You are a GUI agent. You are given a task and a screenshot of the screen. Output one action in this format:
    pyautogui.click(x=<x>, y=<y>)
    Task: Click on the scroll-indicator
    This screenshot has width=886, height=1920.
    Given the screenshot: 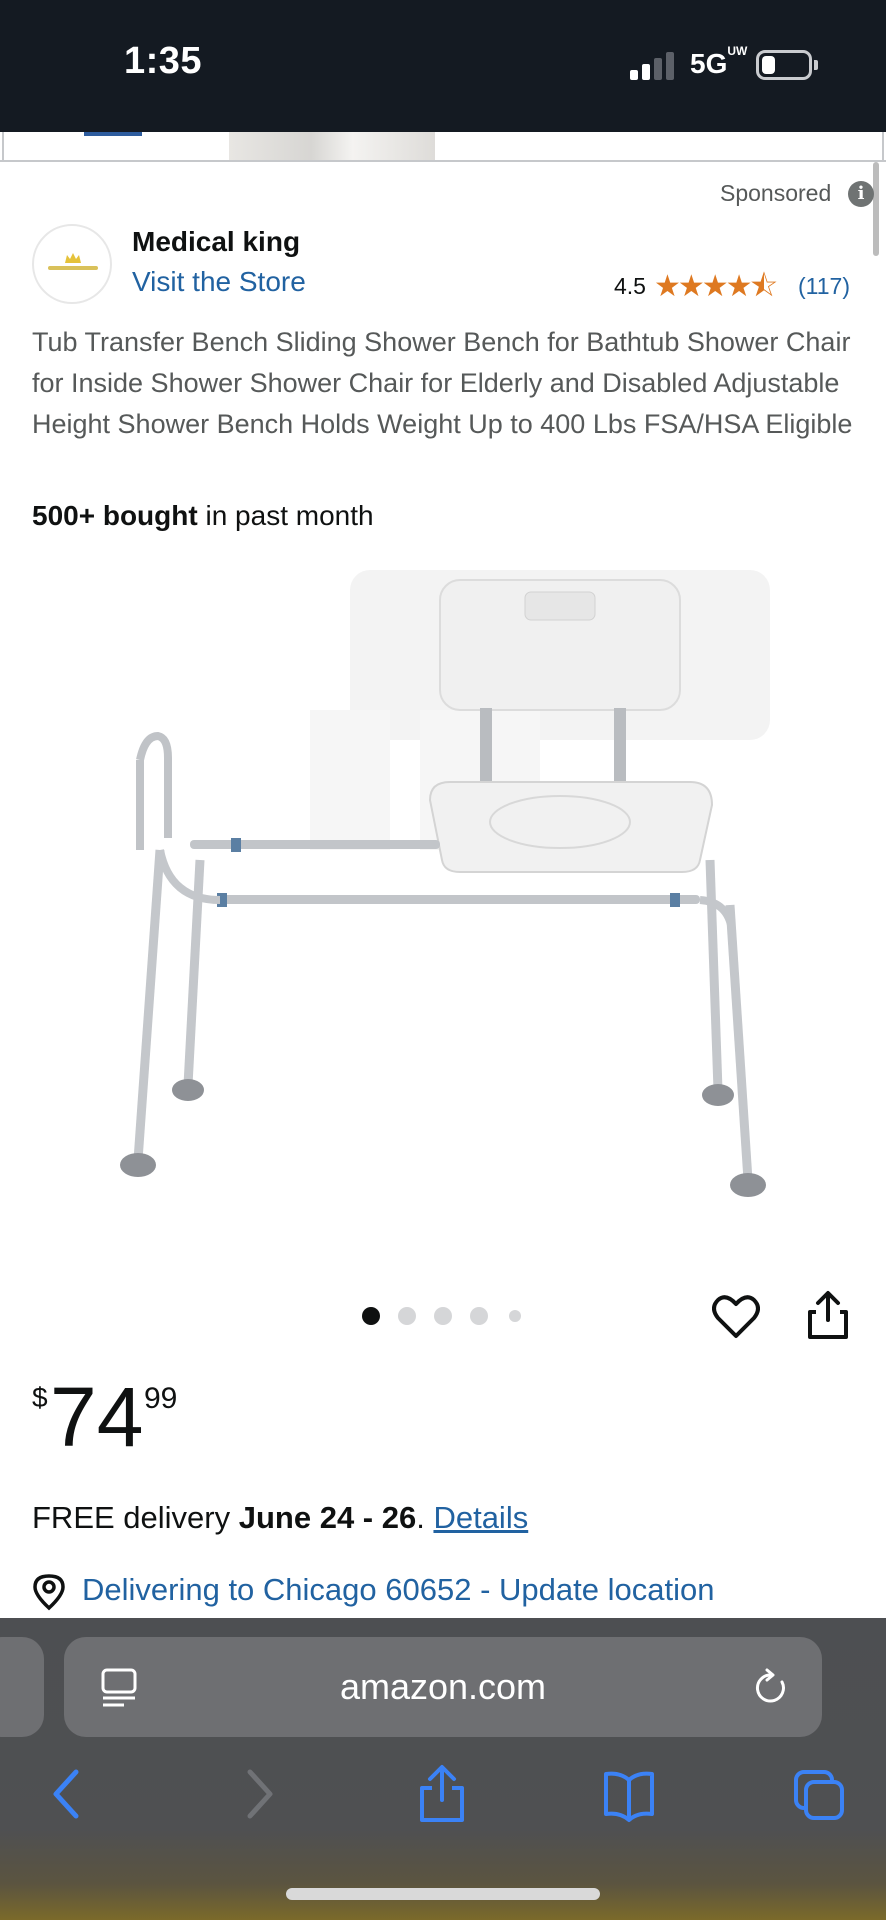 What is the action you would take?
    pyautogui.click(x=876, y=209)
    